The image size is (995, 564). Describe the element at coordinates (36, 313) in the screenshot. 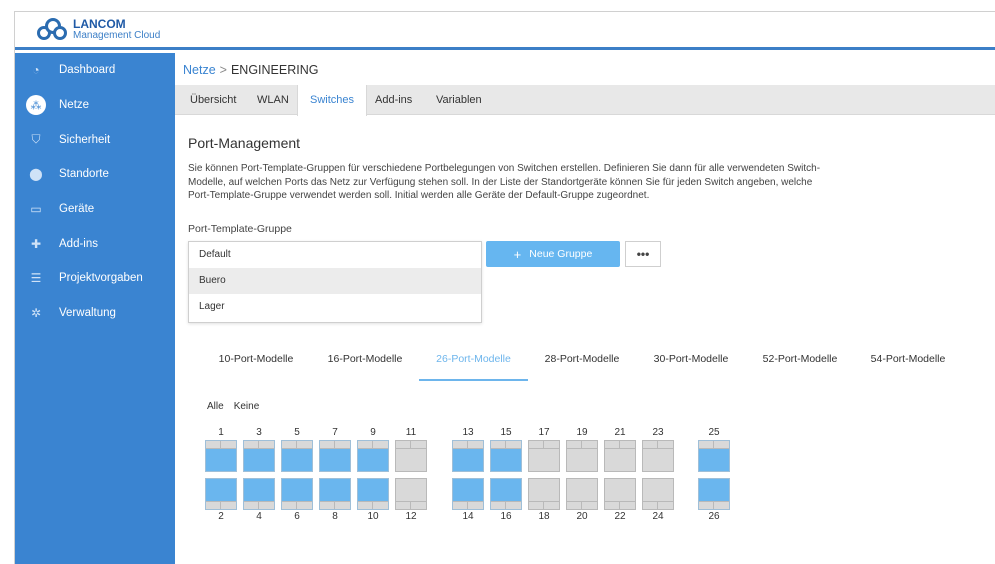

I see `gear-icon: ✲` at that location.